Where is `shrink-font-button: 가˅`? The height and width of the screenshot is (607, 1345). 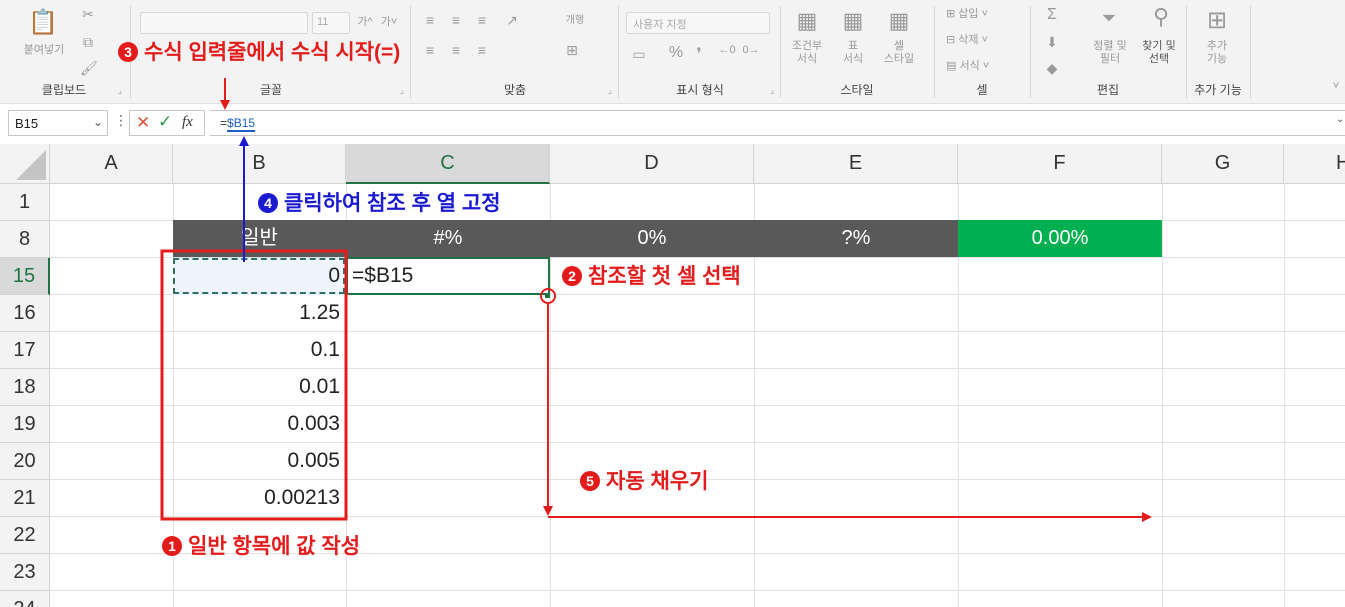
shrink-font-button: 가˅ is located at coordinates (389, 22).